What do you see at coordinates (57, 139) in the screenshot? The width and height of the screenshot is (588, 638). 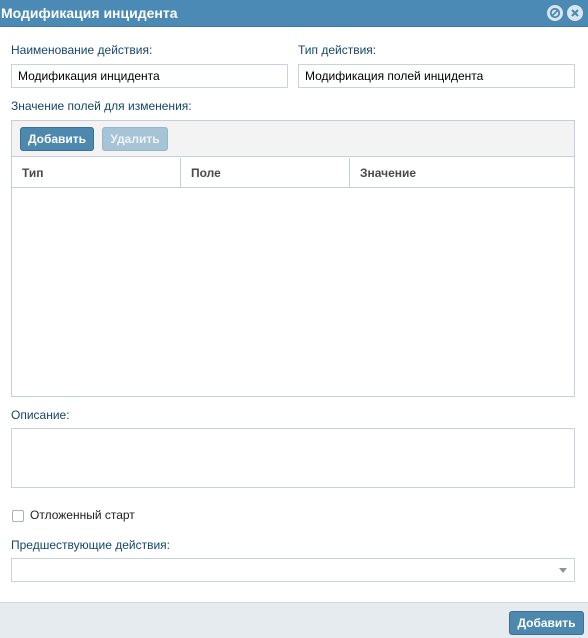 I see `add-row-button: Добавить` at bounding box center [57, 139].